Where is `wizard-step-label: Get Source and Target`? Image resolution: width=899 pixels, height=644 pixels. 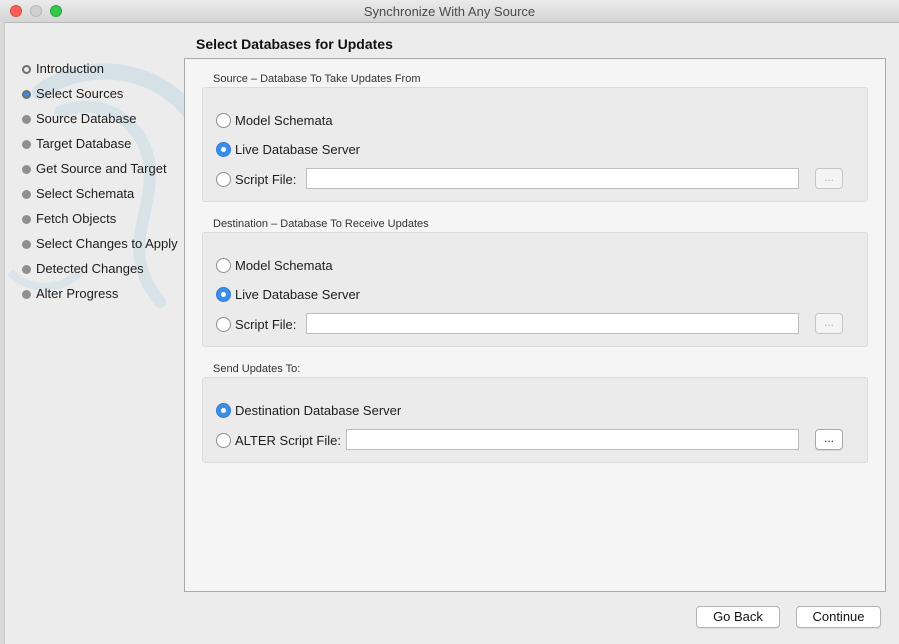 wizard-step-label: Get Source and Target is located at coordinates (101, 168).